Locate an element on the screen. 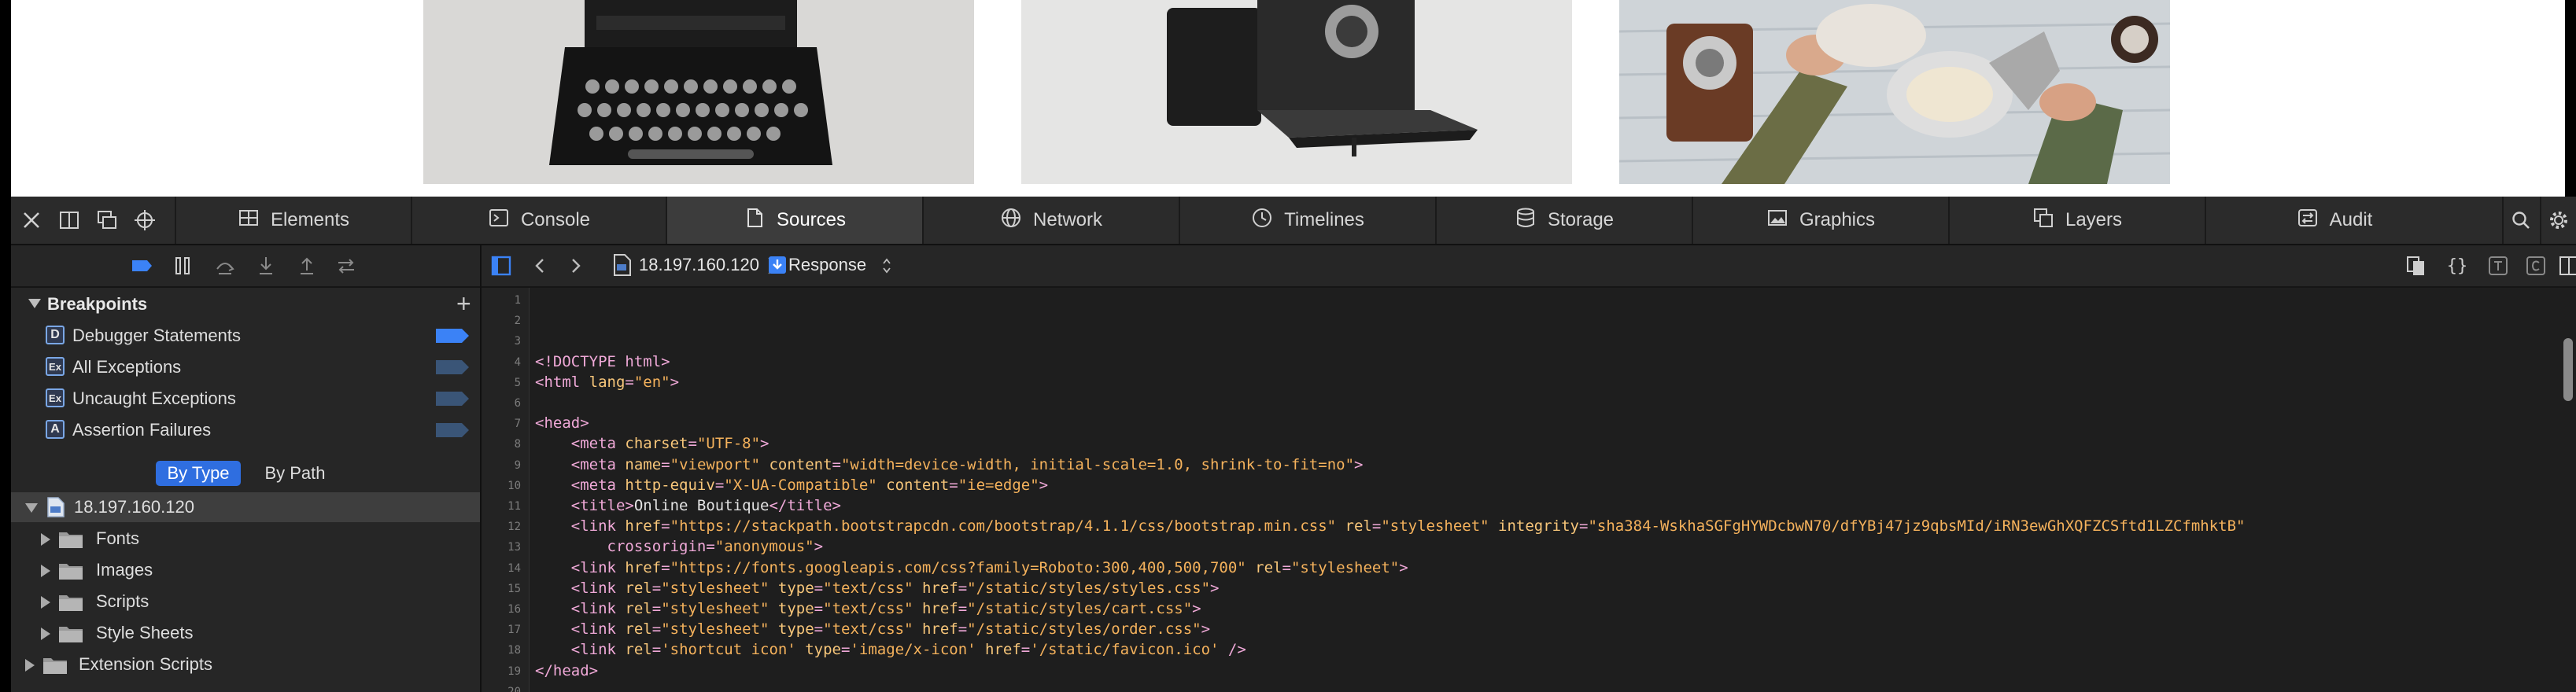 The height and width of the screenshot is (692, 2576). code-line: </head> is located at coordinates (567, 670).